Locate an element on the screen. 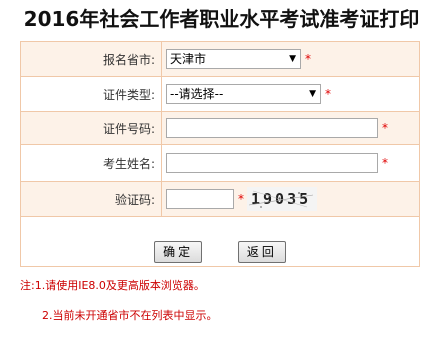  id-type-label: 证件类型: is located at coordinates (91, 94).